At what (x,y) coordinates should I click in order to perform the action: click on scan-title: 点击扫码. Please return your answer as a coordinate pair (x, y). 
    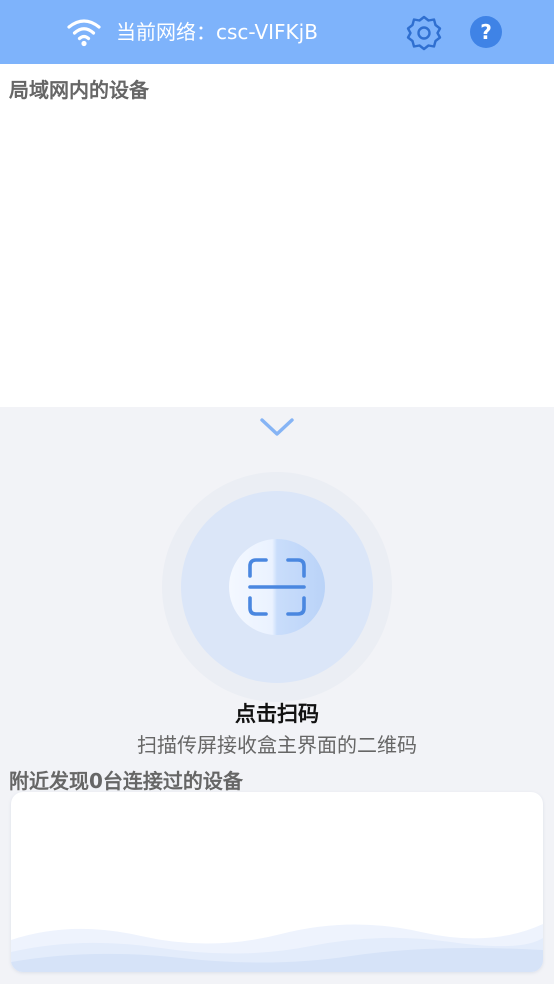
    Looking at the image, I should click on (277, 713).